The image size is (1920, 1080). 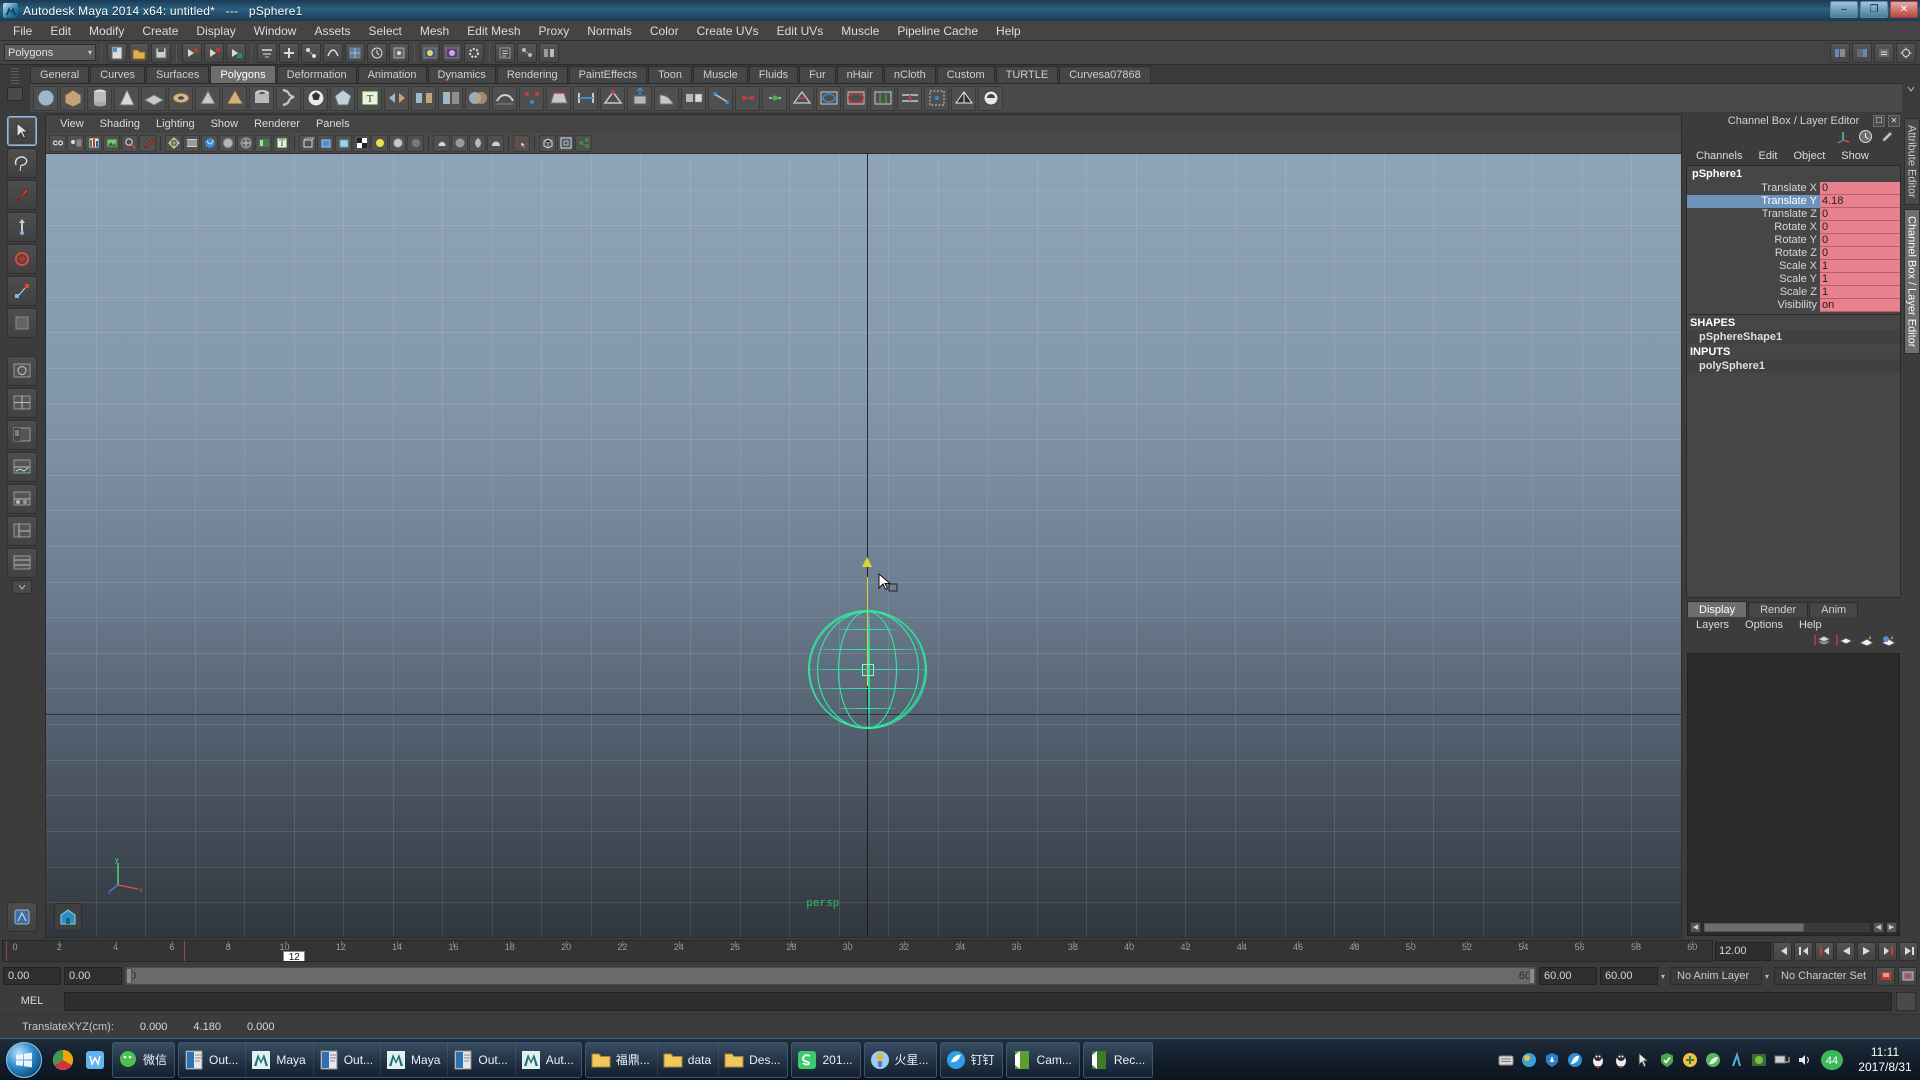 What do you see at coordinates (1754, 927) in the screenshot?
I see `scroll-thumb` at bounding box center [1754, 927].